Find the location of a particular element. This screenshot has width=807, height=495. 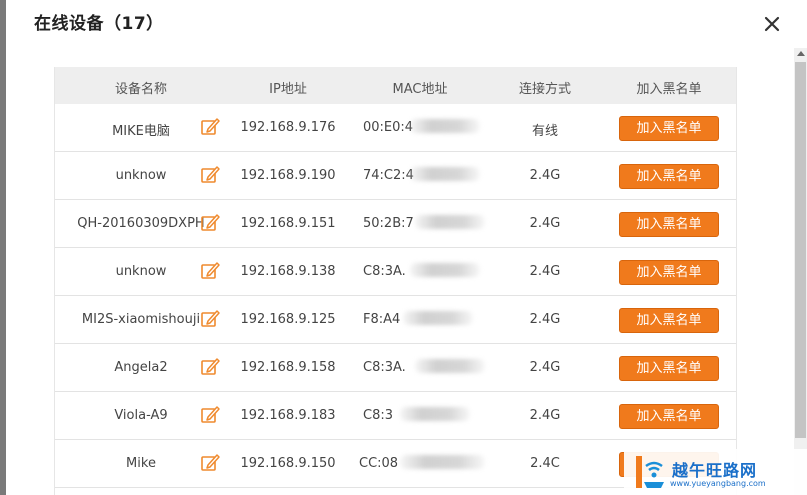

watermark-text: 越午旺路网 is located at coordinates (715, 470).